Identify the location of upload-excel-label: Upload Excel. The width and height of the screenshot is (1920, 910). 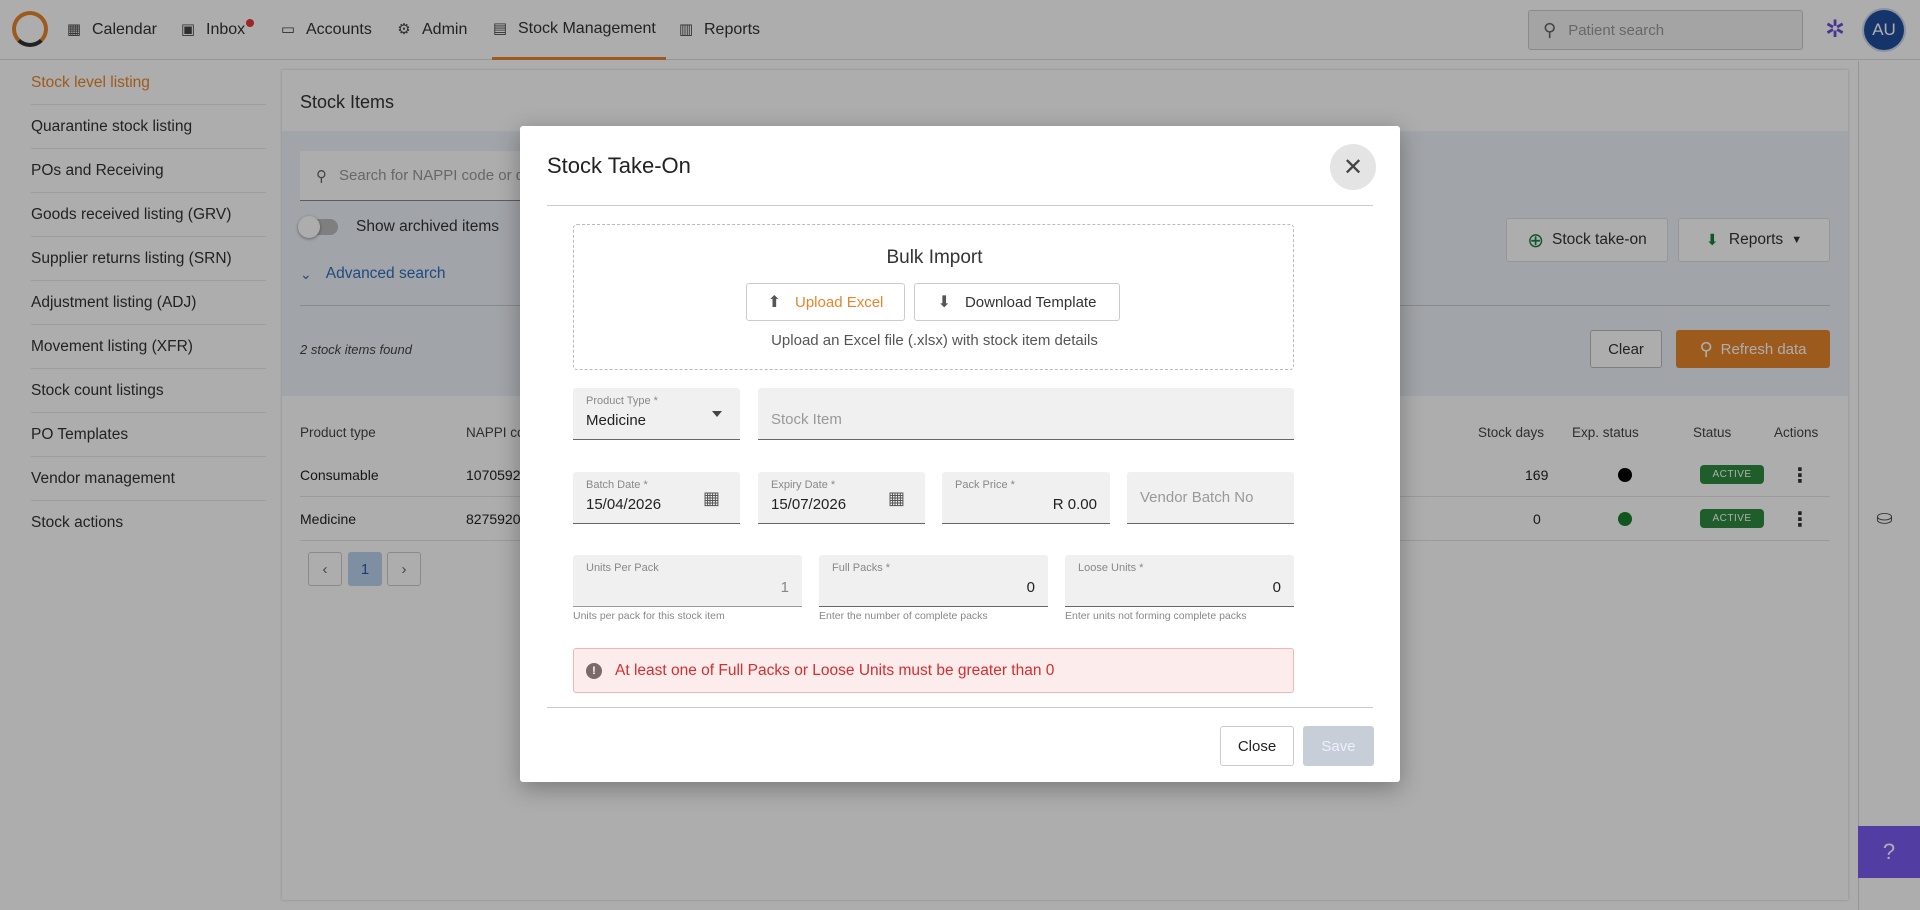
(839, 302).